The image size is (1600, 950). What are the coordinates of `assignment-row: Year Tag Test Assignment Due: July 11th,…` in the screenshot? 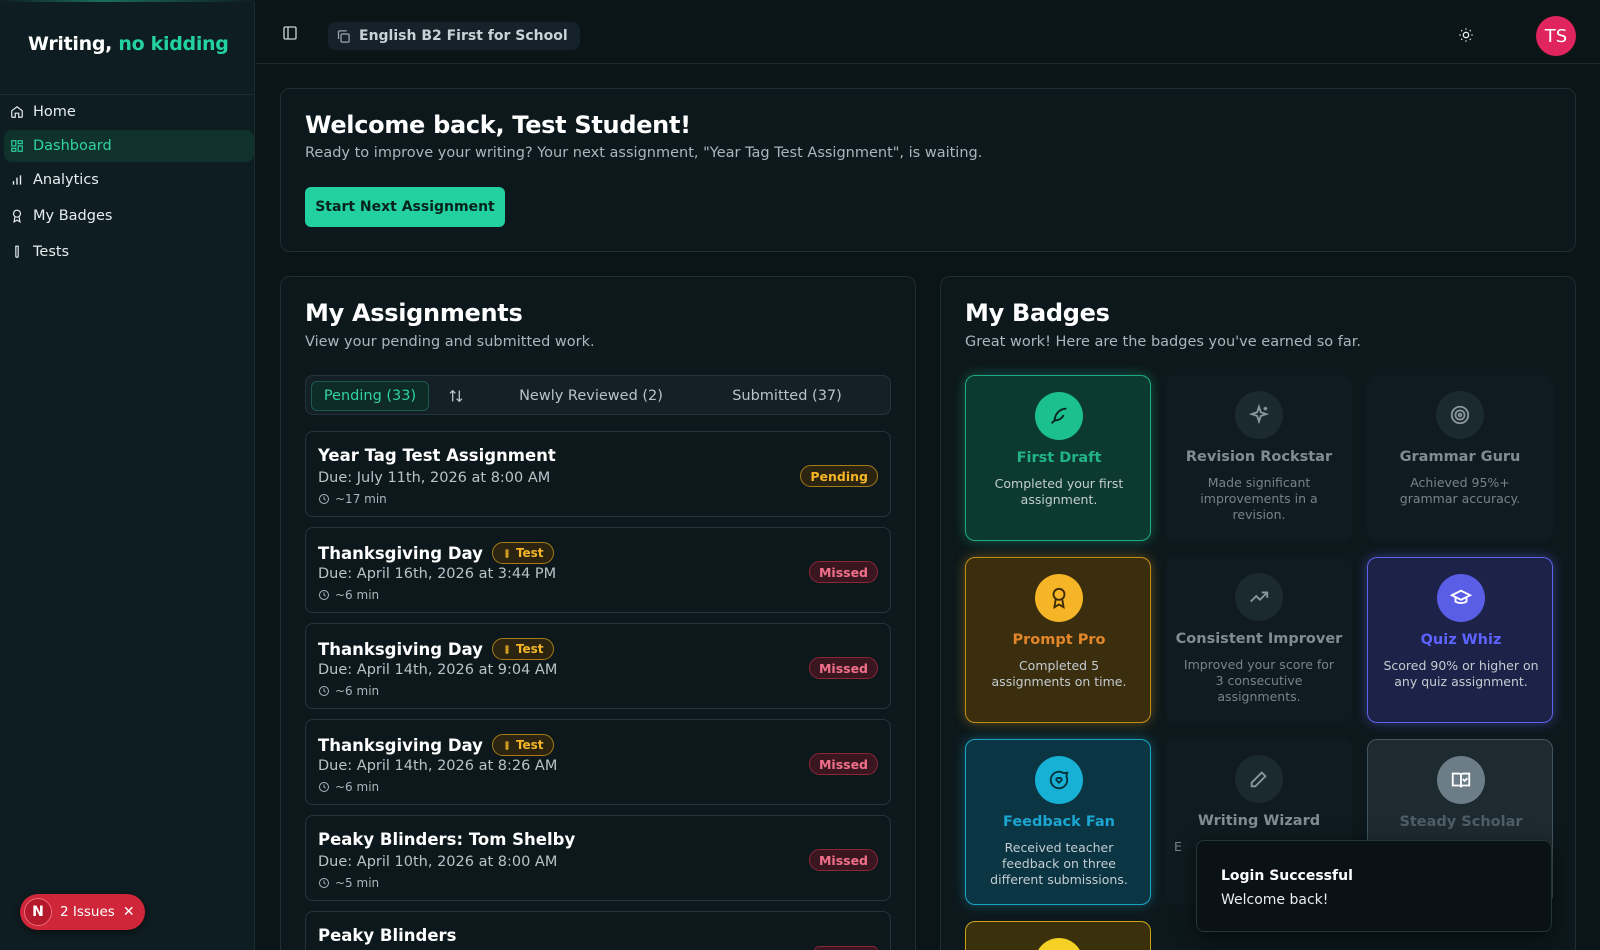 It's located at (598, 474).